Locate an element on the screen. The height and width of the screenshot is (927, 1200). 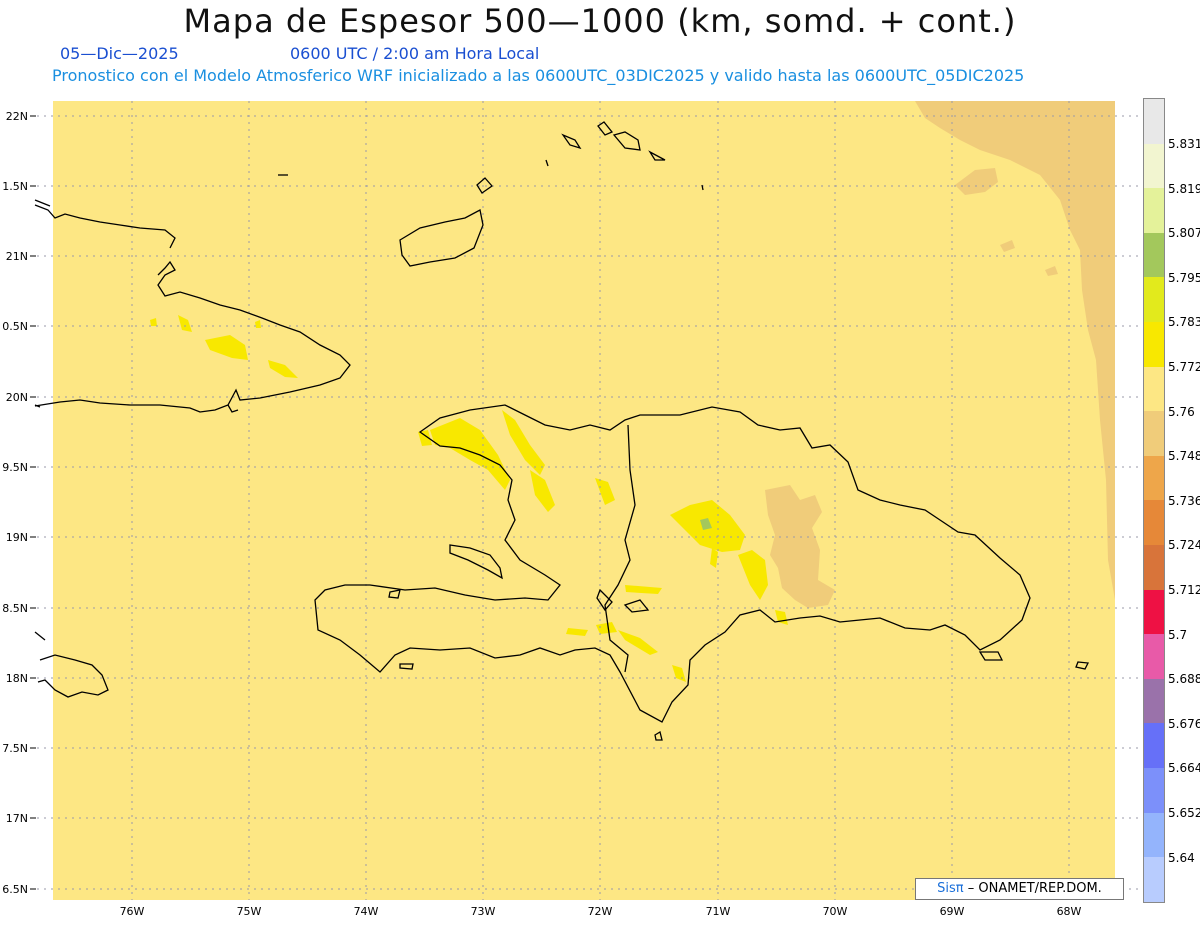
colorbar-label: 5.748 is located at coordinates (1184, 456).